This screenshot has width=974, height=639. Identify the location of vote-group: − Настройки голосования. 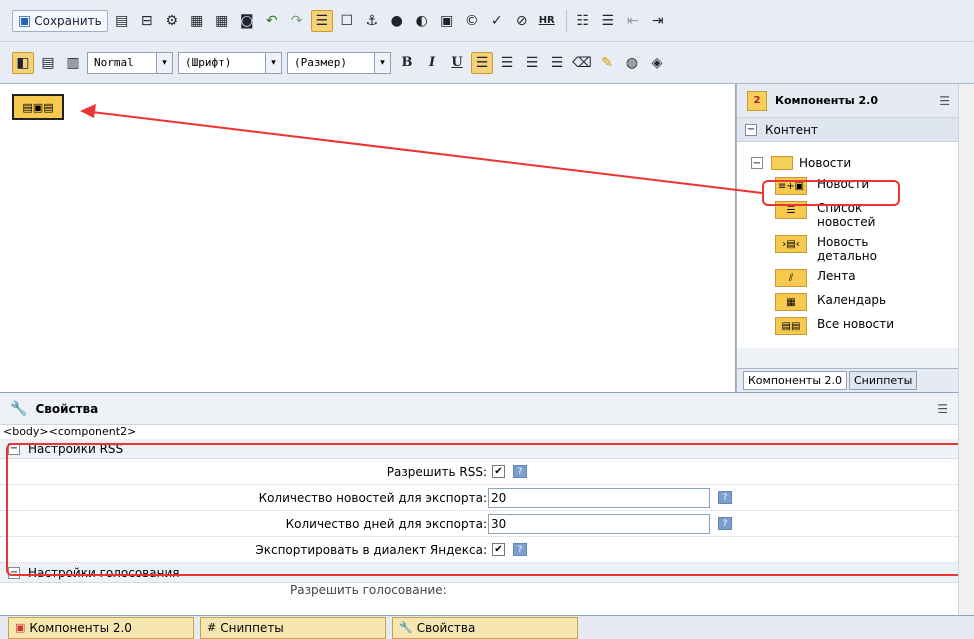
(487, 573).